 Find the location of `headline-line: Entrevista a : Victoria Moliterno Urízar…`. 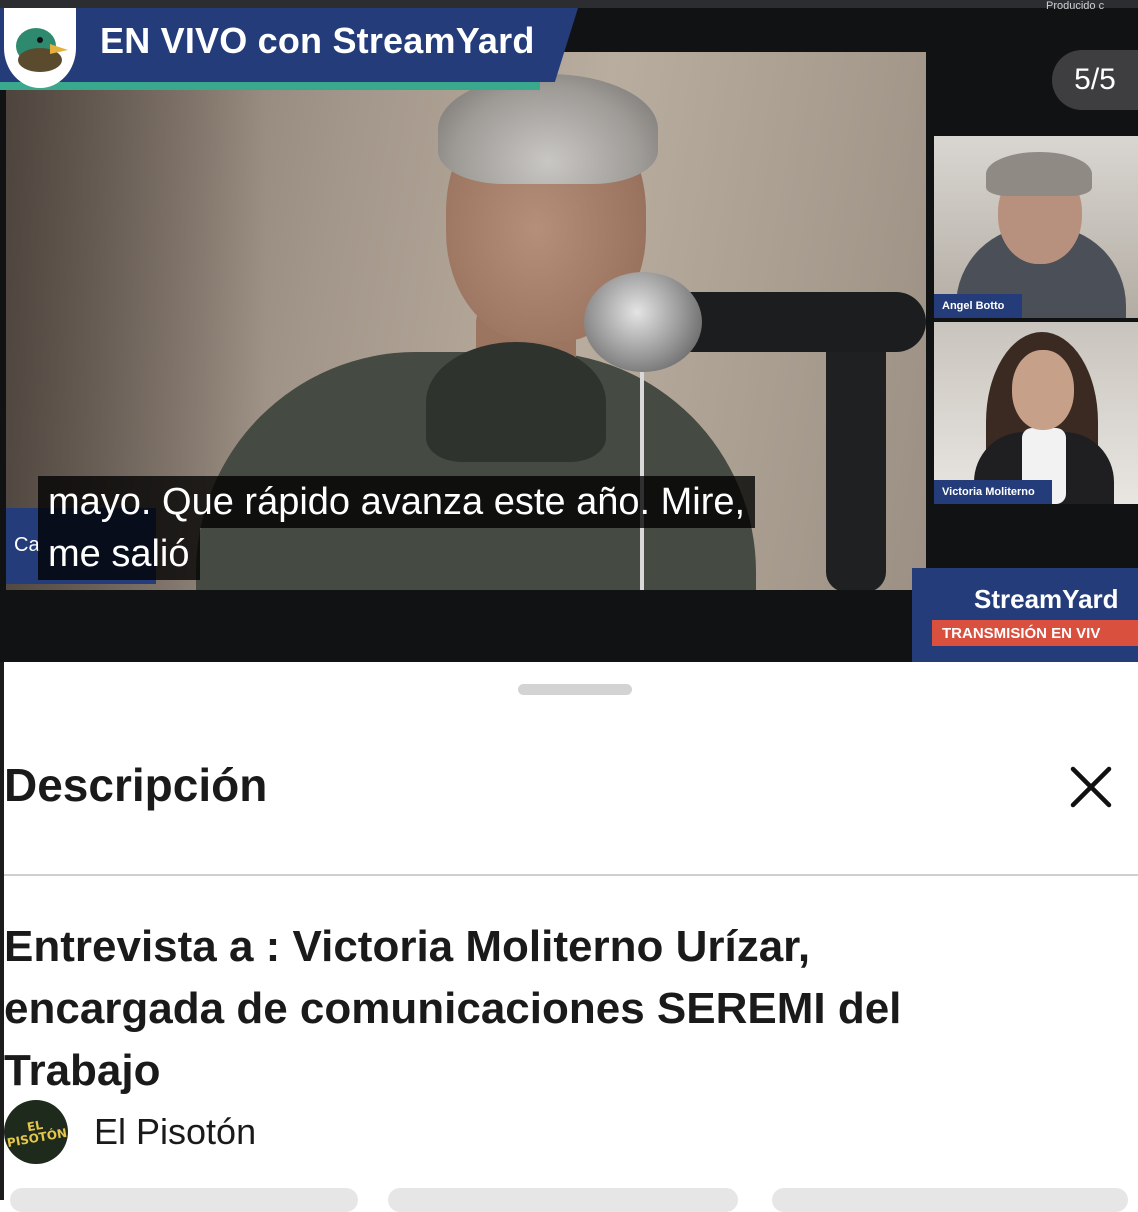

headline-line: Entrevista a : Victoria Moliterno Urízar… is located at coordinates (407, 946).